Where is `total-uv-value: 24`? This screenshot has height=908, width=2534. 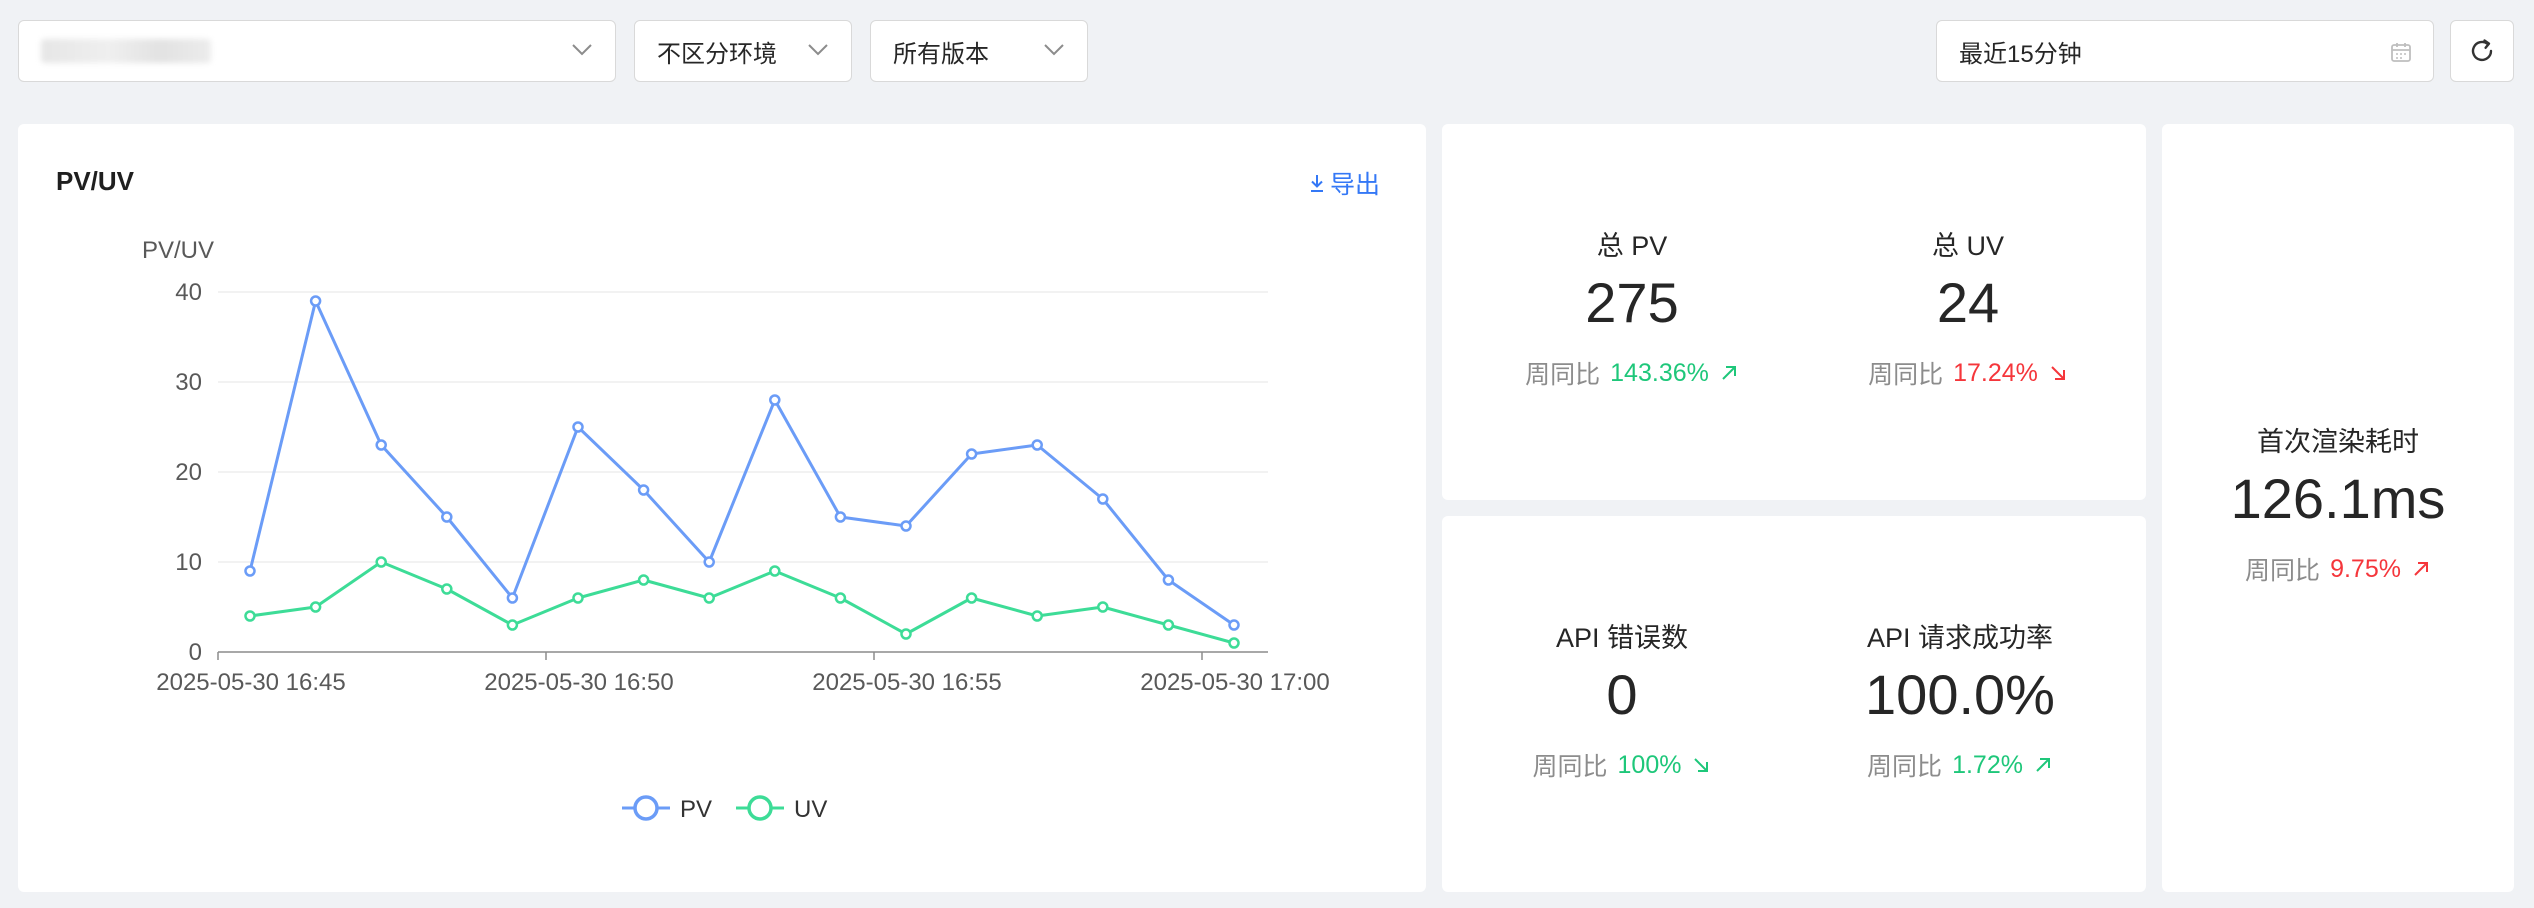
total-uv-value: 24 is located at coordinates (1968, 302).